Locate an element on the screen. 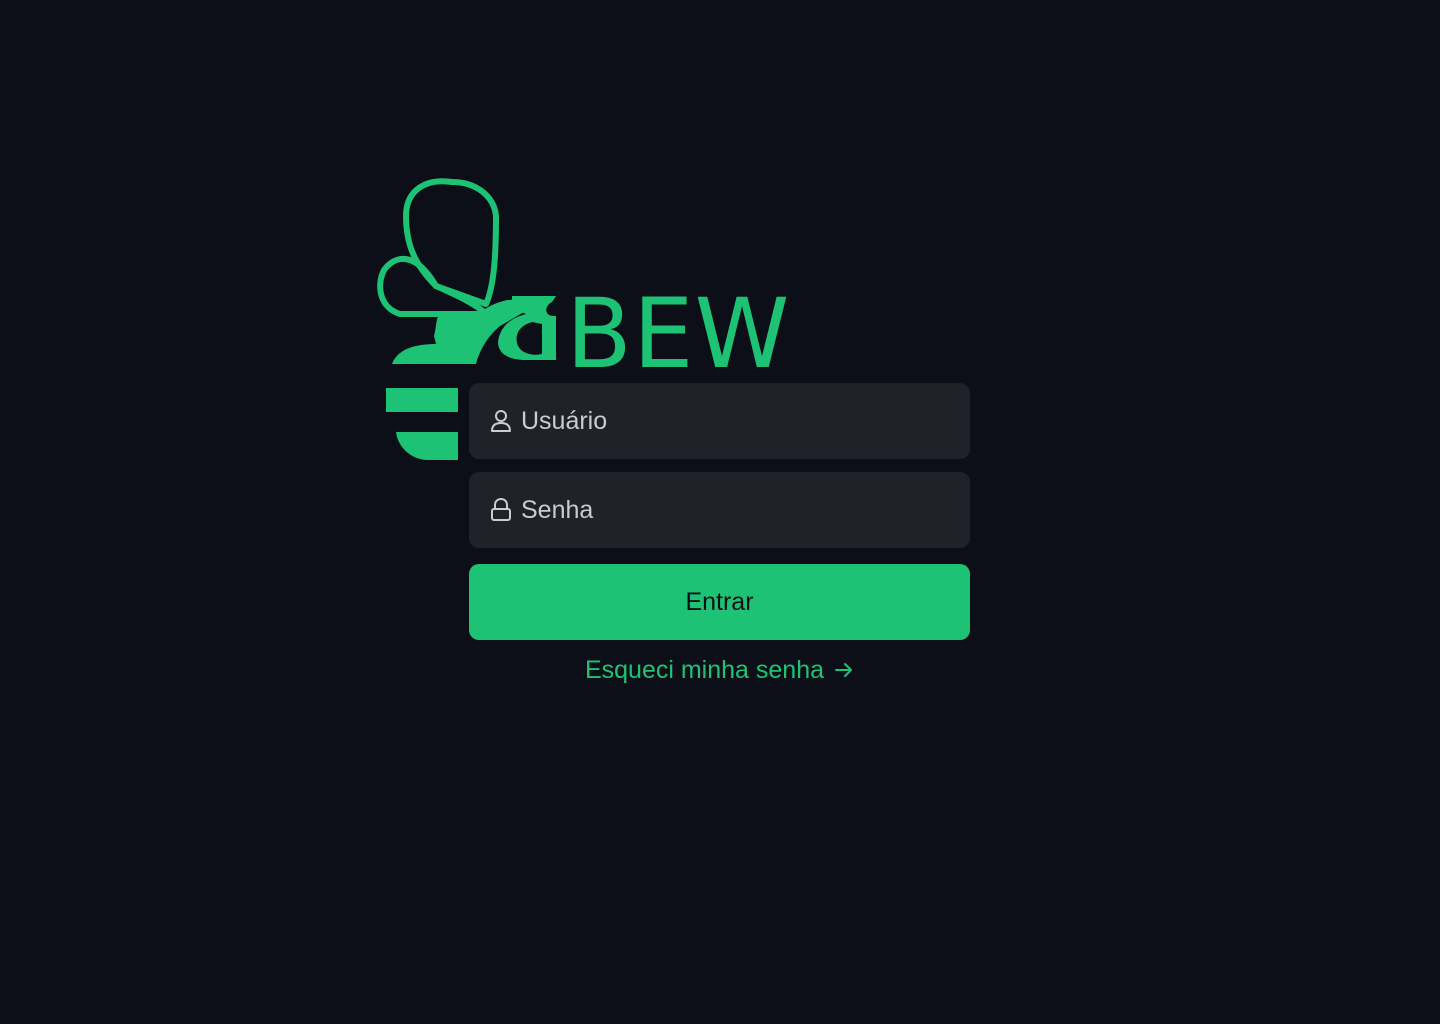 This screenshot has width=1440, height=1024. password-field: Senha is located at coordinates (719, 510).